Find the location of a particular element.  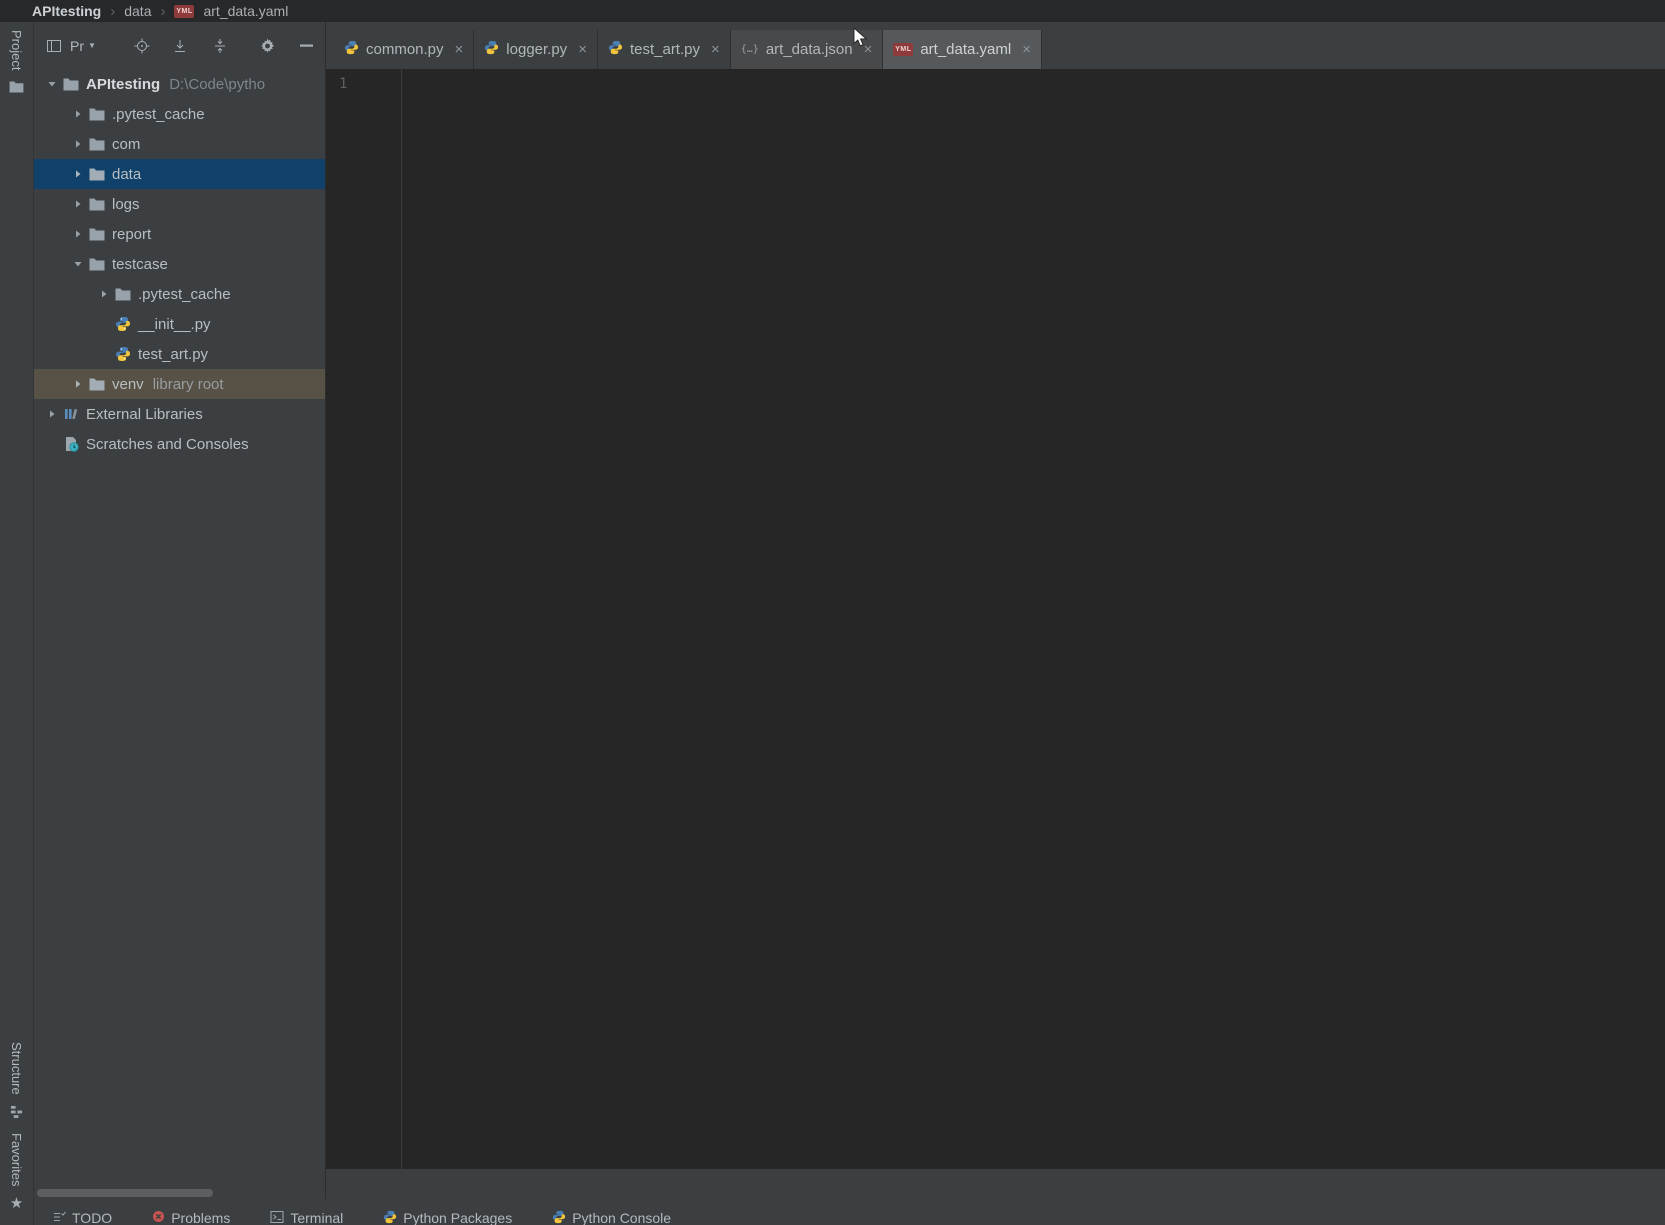

collapse-all-button is located at coordinates (220, 46).